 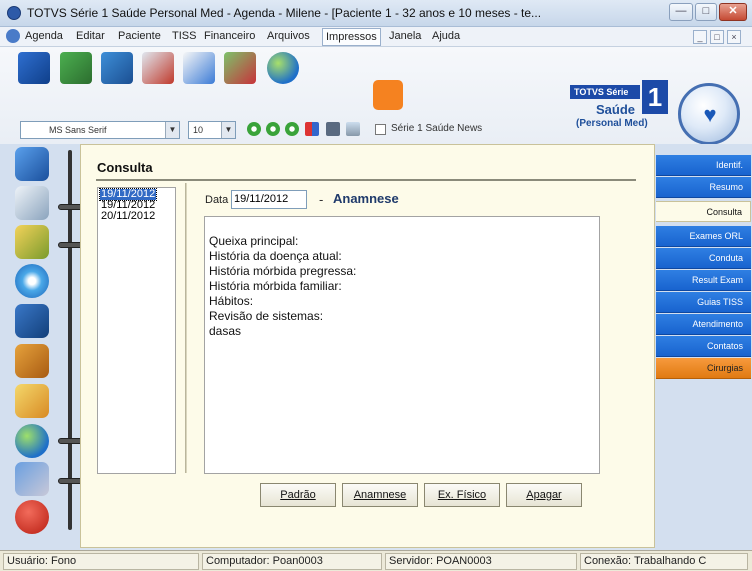 What do you see at coordinates (703, 165) in the screenshot?
I see `tab-identif: Identif.` at bounding box center [703, 165].